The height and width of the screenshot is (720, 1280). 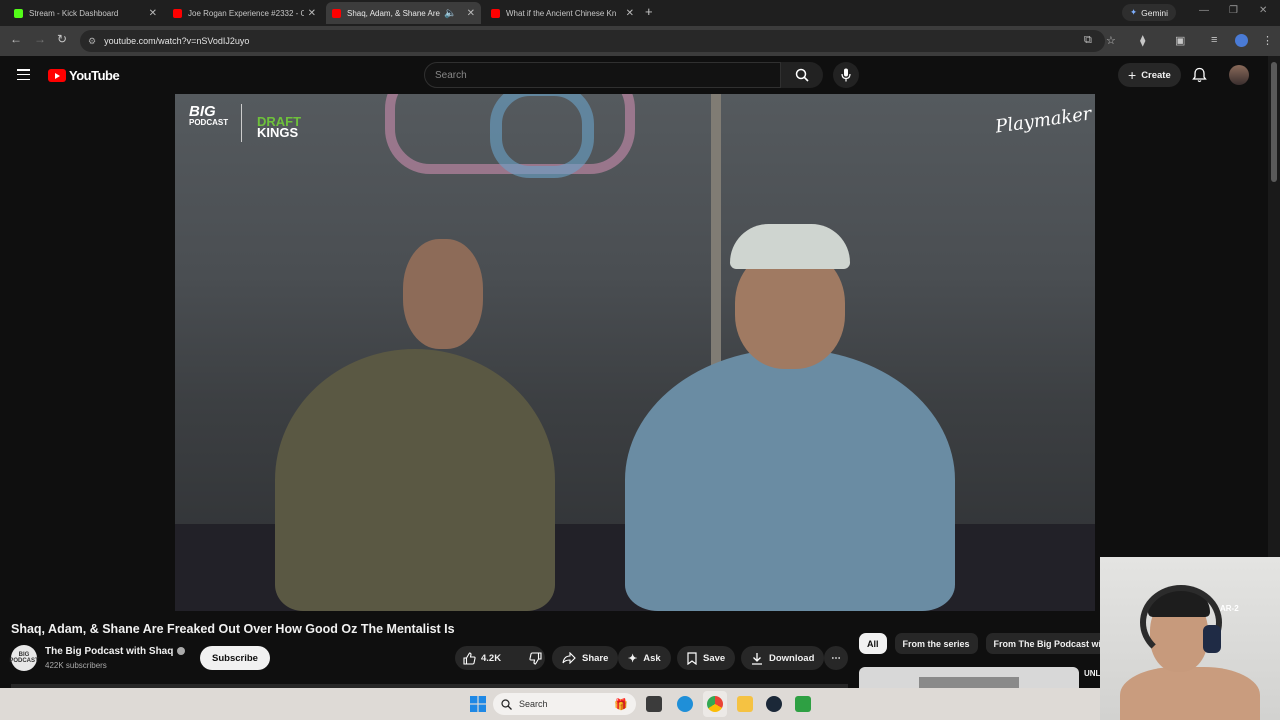 I want to click on search-button, so click(x=802, y=75).